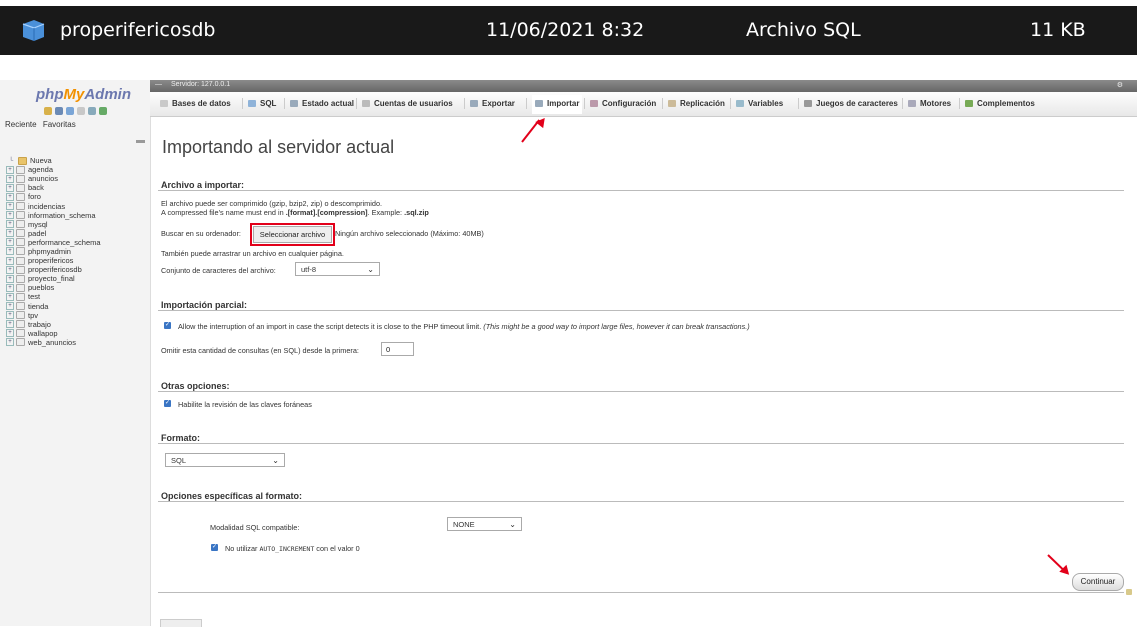 The height and width of the screenshot is (627, 1137). I want to click on tree-item-properifericosdb: + properifericosdb, so click(53, 269).